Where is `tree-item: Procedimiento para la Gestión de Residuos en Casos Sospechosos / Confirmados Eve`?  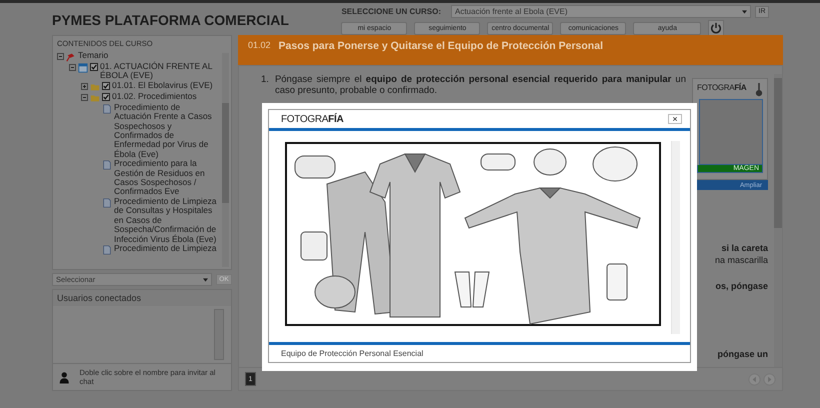
tree-item: Procedimiento para la Gestión de Residuos en Casos Sospechosos / Confirmados Eve is located at coordinates (167, 178).